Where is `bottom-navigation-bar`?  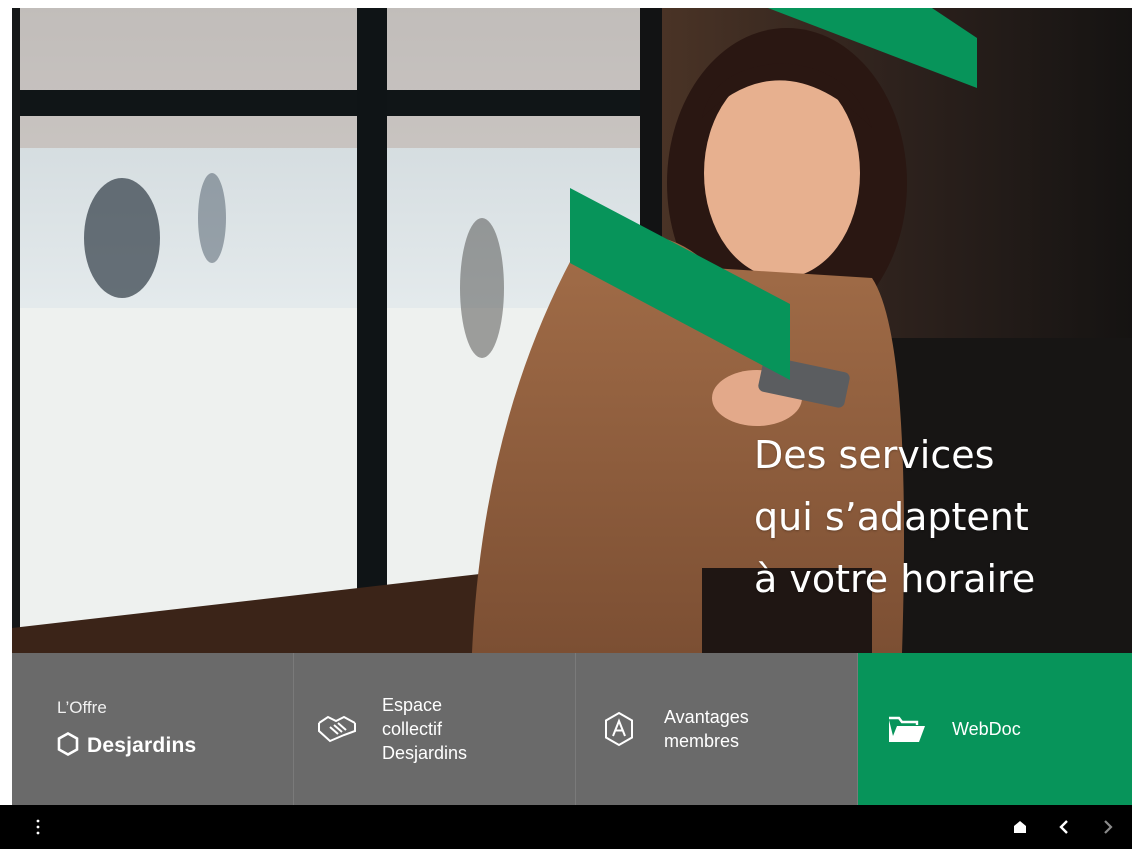
bottom-navigation-bar is located at coordinates (566, 827).